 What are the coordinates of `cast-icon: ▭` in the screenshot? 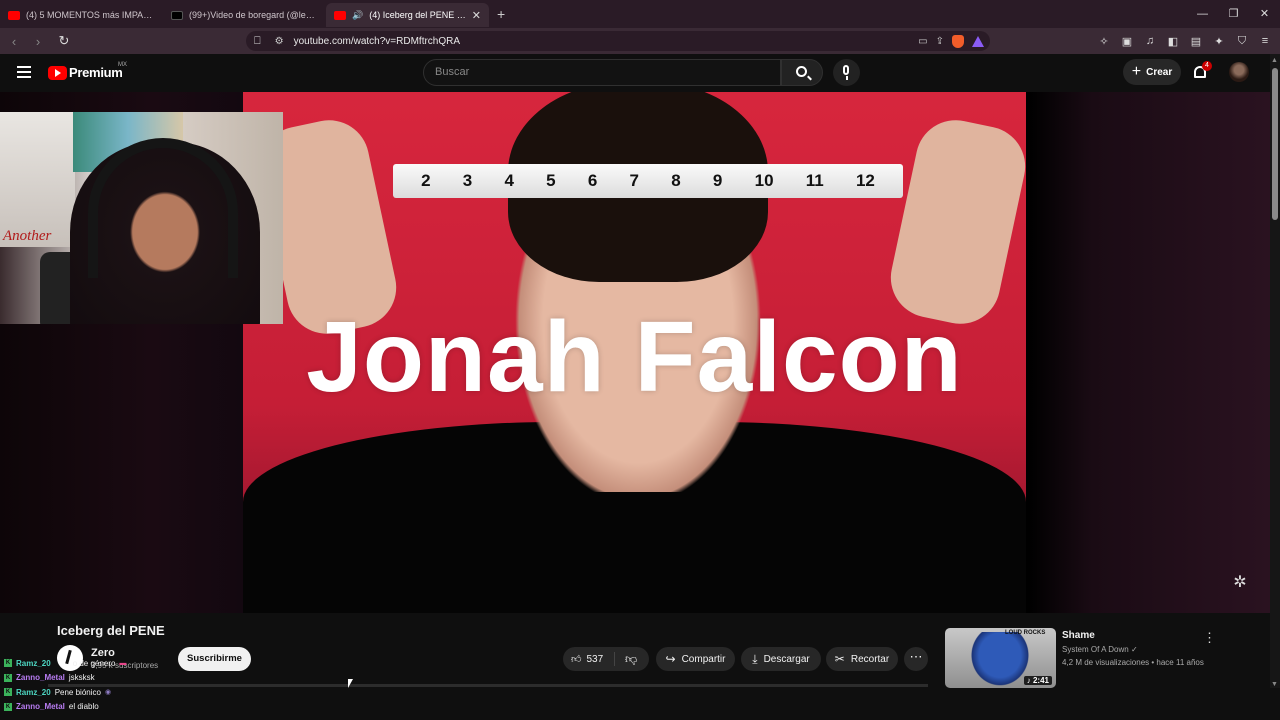 It's located at (922, 41).